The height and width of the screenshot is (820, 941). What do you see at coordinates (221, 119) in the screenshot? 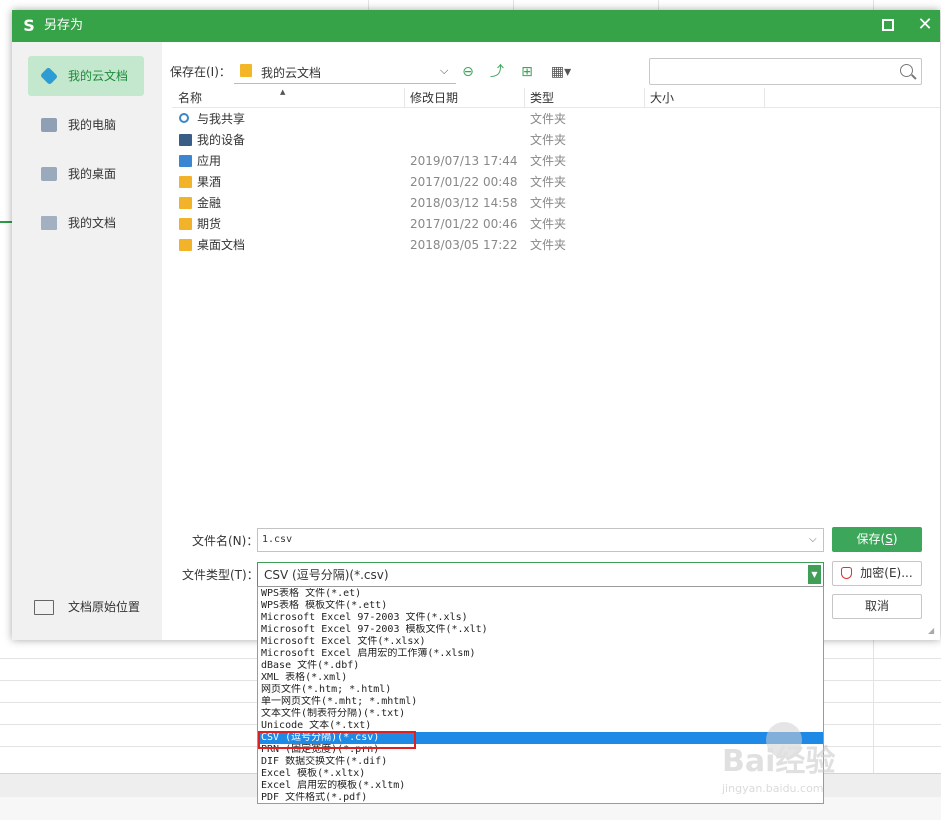
I see `file-name: 与我共享` at bounding box center [221, 119].